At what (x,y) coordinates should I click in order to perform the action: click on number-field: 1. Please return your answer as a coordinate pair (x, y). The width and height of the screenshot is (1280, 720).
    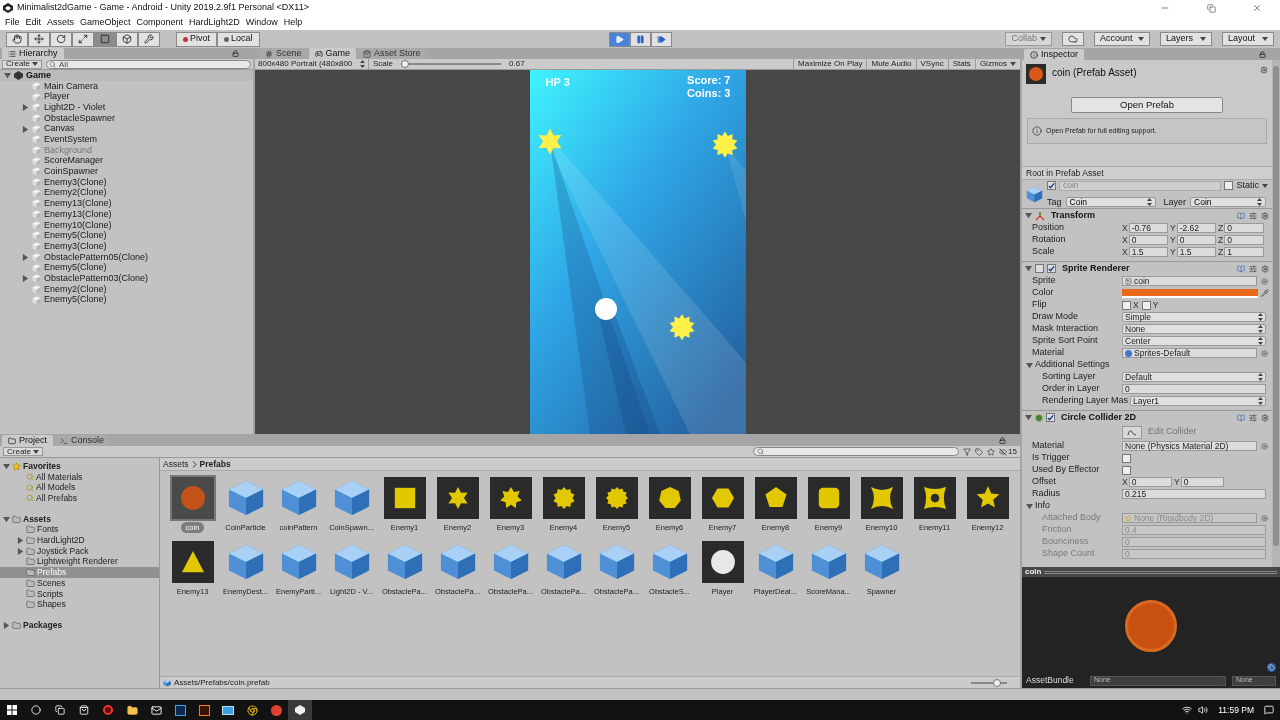
    Looking at the image, I should click on (1244, 252).